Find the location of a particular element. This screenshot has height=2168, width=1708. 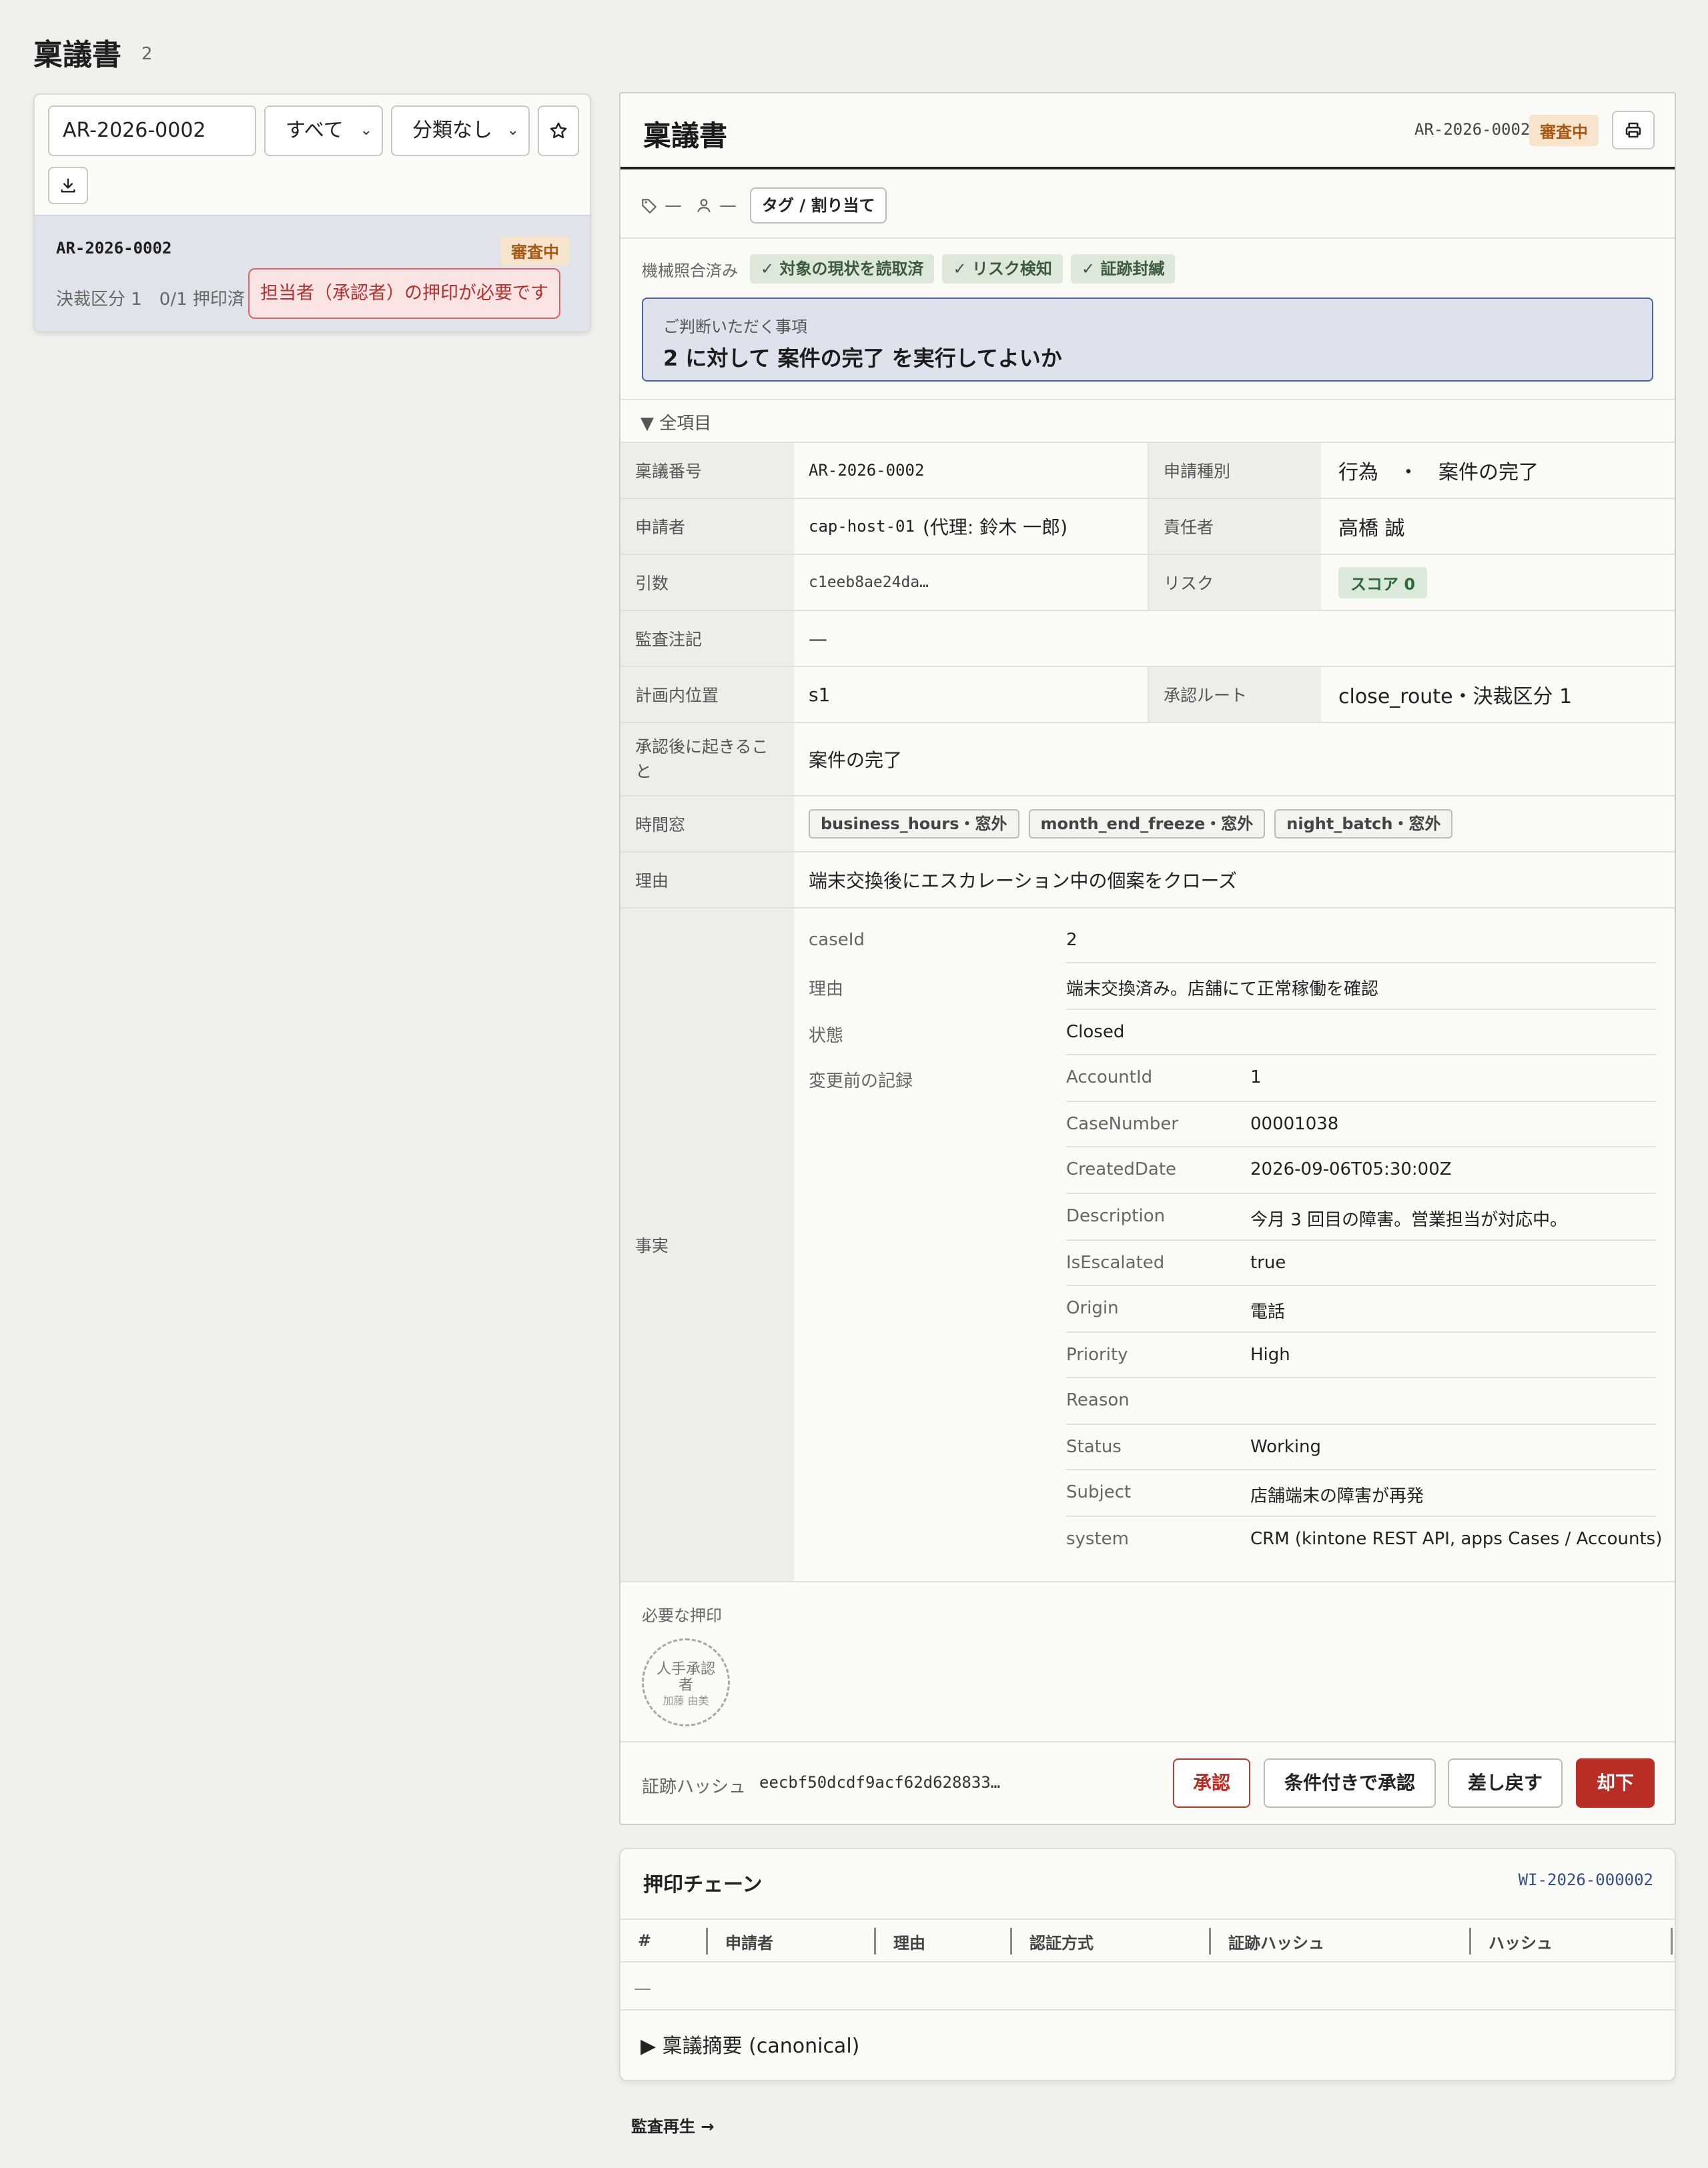

printer-icon is located at coordinates (1633, 130).